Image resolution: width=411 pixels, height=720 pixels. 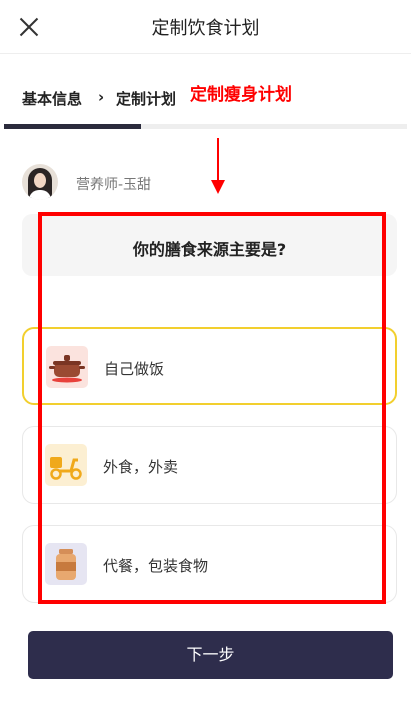 What do you see at coordinates (101, 97) in the screenshot?
I see `chevron-right-icon: ›` at bounding box center [101, 97].